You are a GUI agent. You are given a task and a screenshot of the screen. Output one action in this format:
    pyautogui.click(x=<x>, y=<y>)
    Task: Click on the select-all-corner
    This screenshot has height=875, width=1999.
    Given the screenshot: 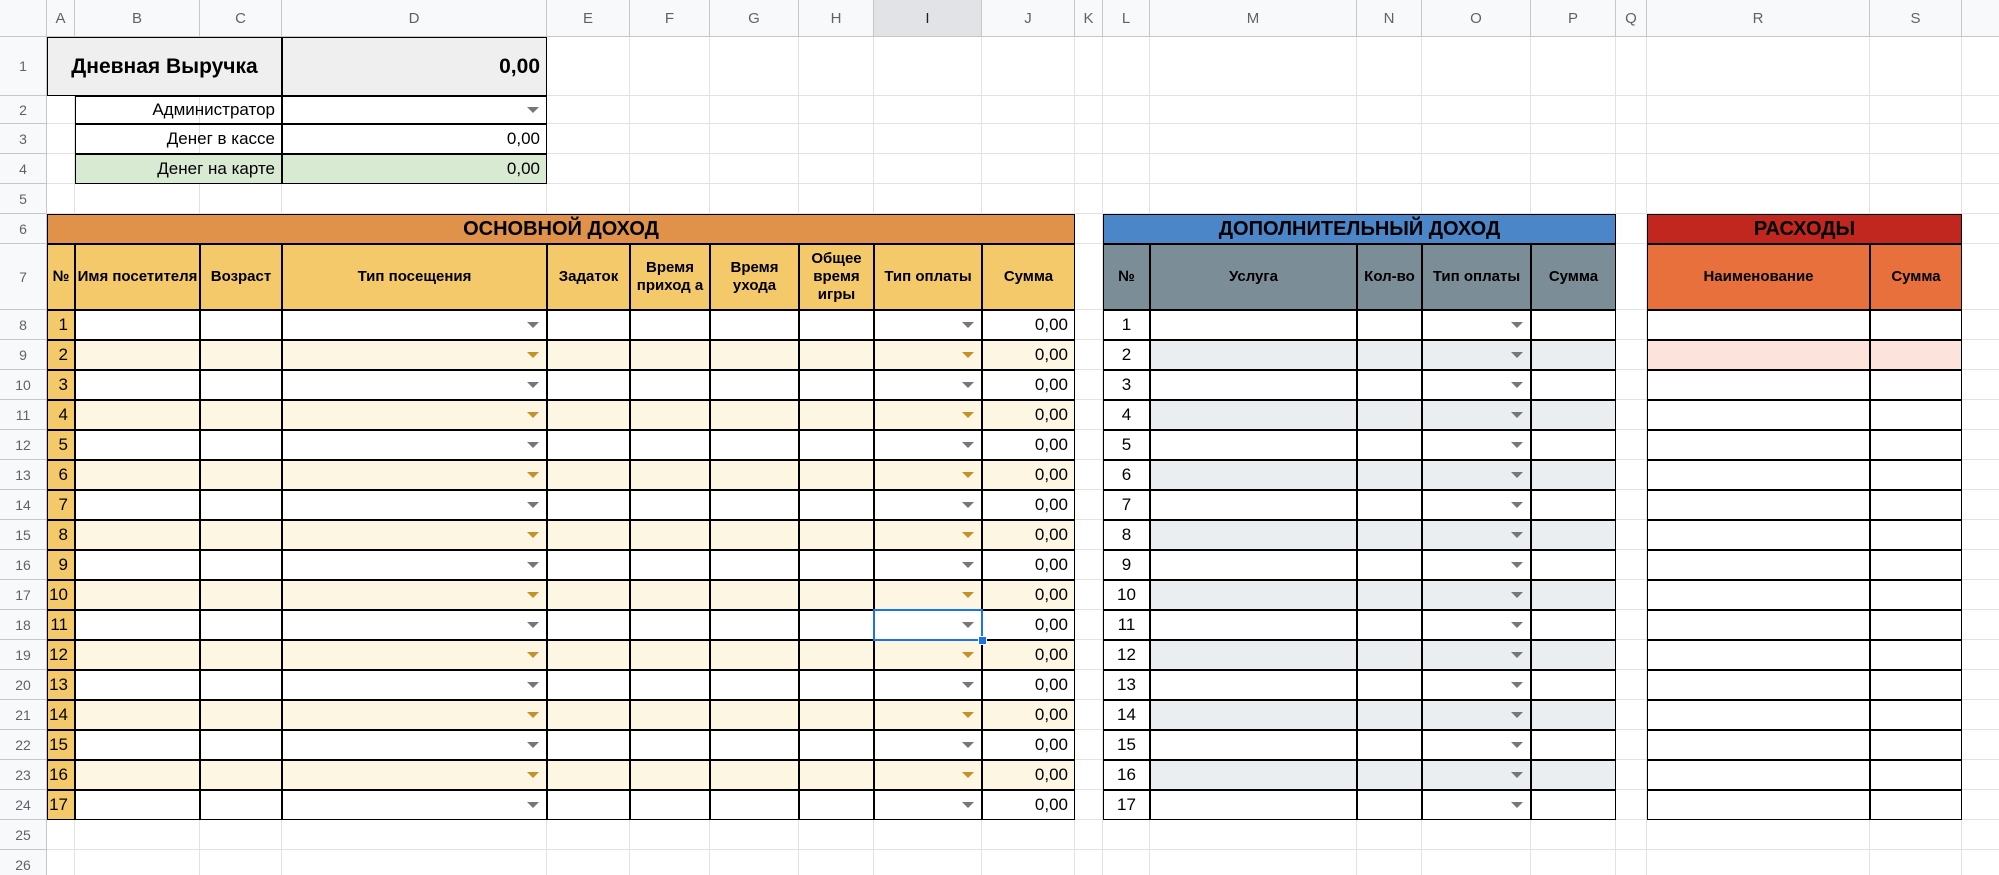 What is the action you would take?
    pyautogui.click(x=23, y=18)
    